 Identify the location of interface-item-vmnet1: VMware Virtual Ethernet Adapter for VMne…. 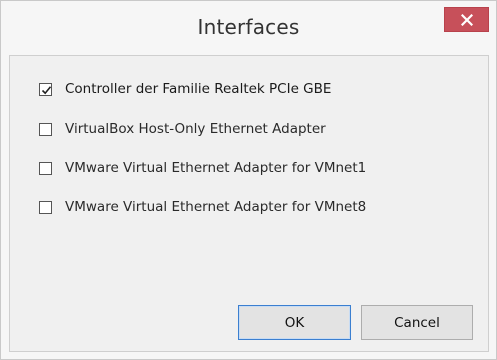
(202, 168).